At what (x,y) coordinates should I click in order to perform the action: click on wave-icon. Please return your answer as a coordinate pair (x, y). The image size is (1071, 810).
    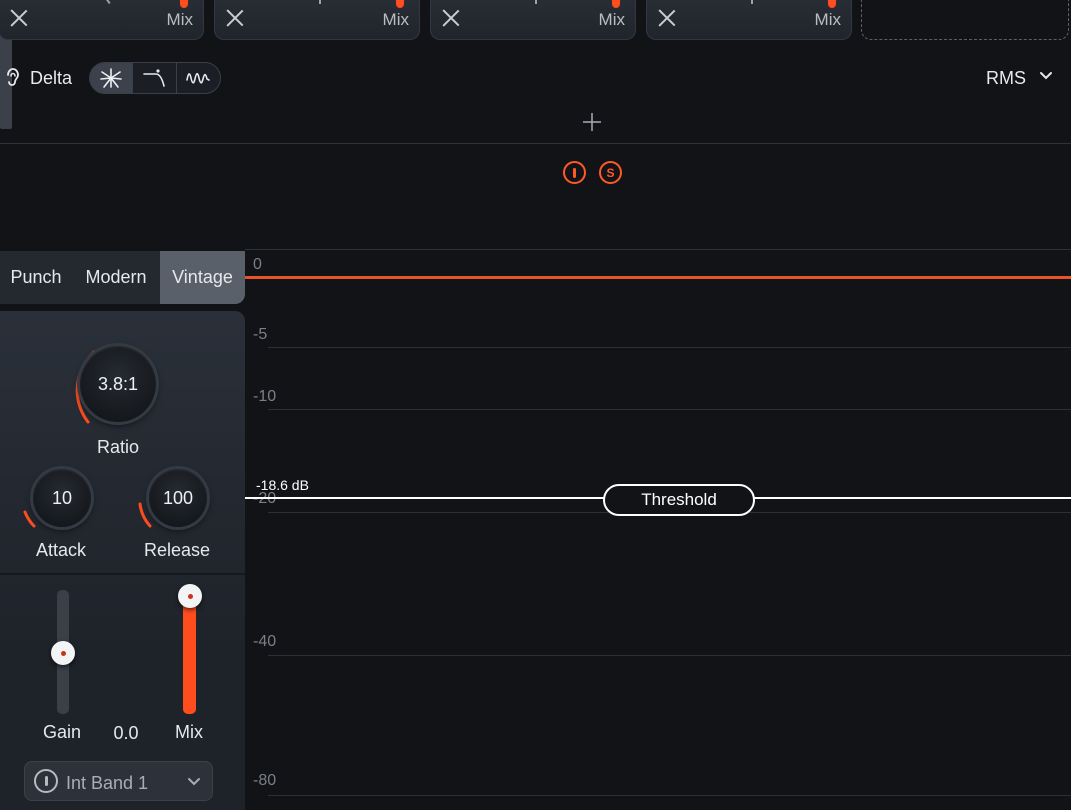
    Looking at the image, I should click on (198, 78).